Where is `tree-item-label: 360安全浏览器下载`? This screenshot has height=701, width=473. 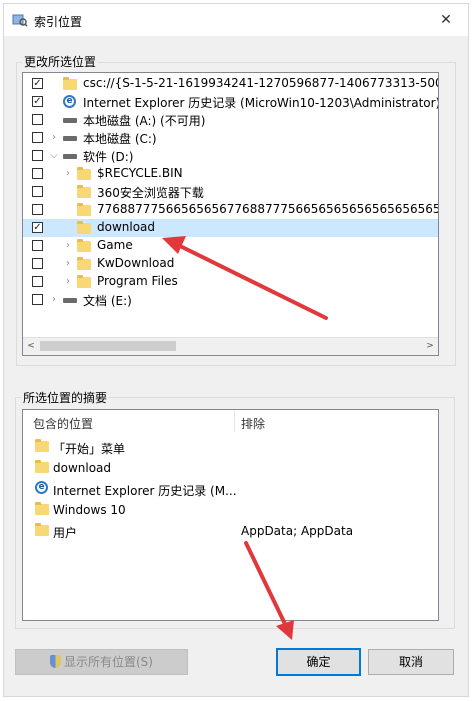
tree-item-label: 360安全浏览器下载 is located at coordinates (150, 193).